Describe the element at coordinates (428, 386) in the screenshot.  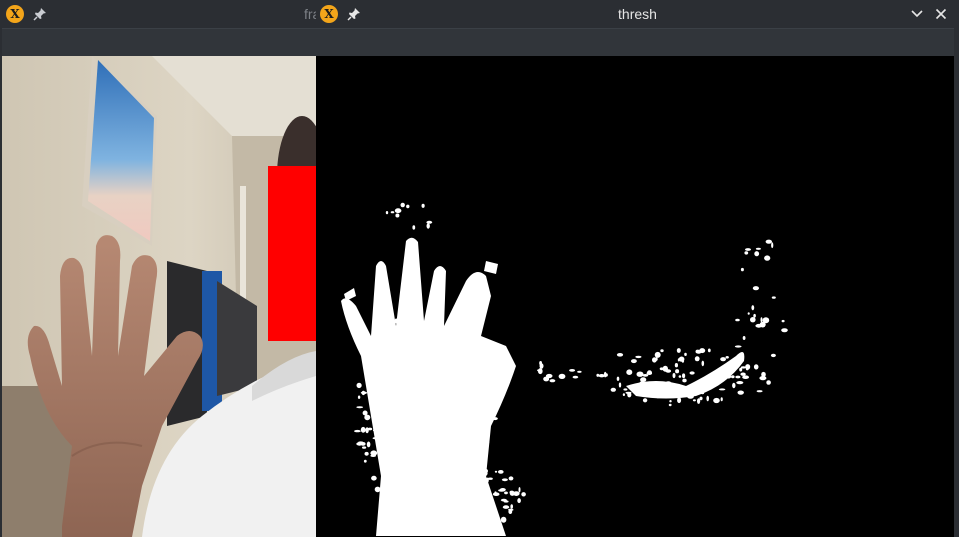
I see `hand-blob` at that location.